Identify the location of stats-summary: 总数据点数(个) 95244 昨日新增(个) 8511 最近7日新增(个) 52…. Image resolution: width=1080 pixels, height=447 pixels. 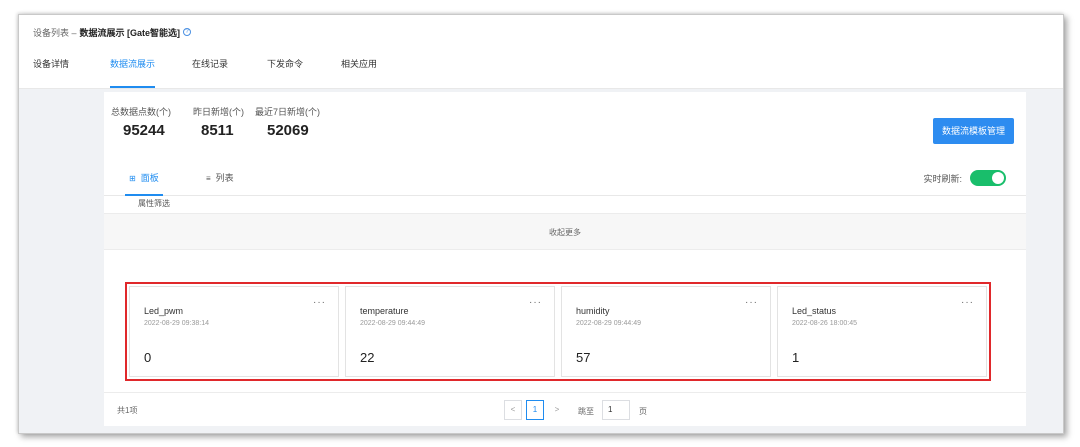
(565, 126).